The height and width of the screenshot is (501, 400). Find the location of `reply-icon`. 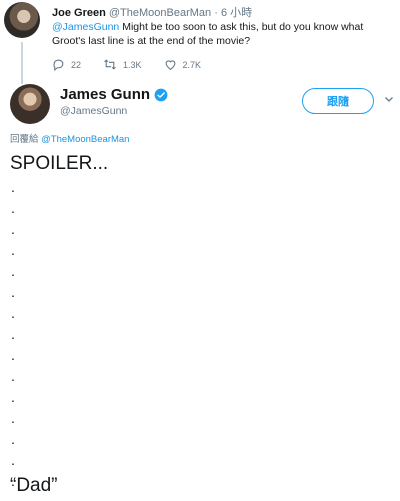

reply-icon is located at coordinates (58, 65).